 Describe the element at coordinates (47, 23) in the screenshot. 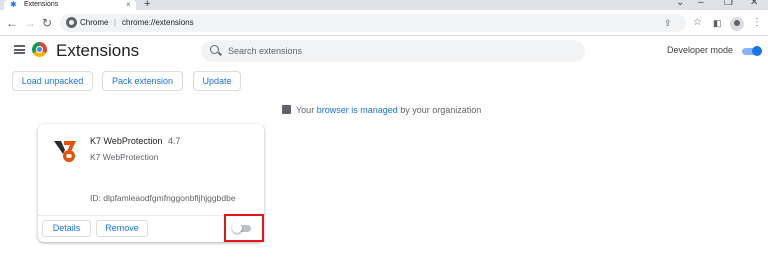

I see `reload-icon: ↻` at that location.